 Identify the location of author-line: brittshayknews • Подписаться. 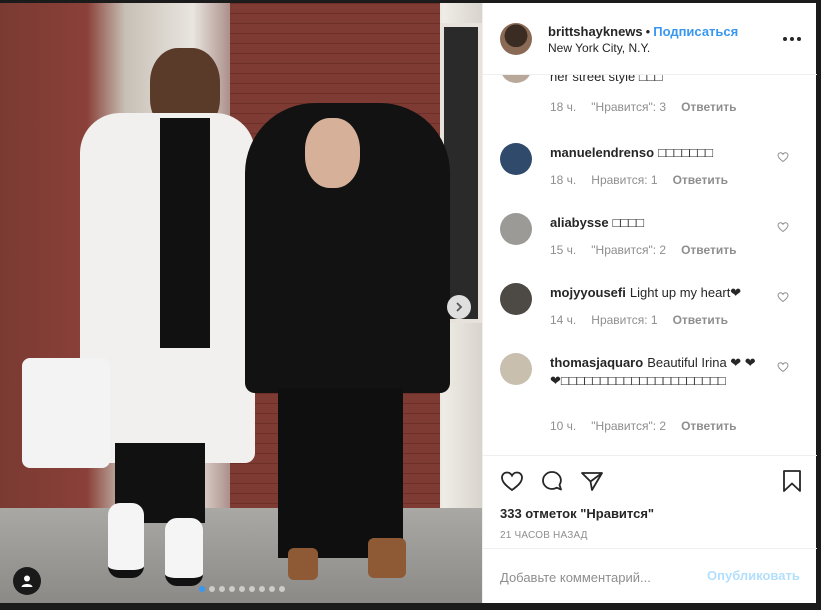
(643, 31).